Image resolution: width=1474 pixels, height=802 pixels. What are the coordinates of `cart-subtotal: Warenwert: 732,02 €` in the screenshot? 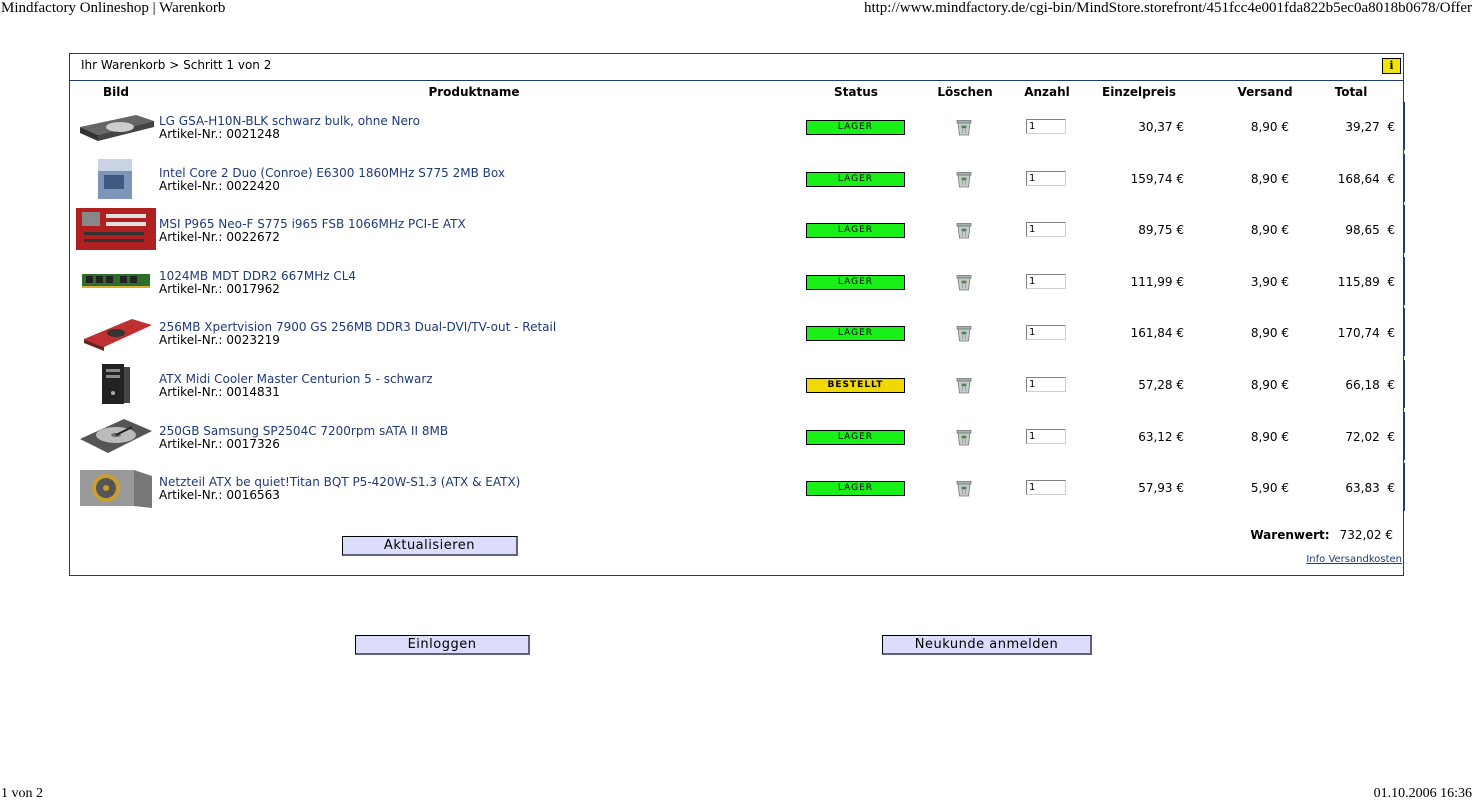 It's located at (1321, 535).